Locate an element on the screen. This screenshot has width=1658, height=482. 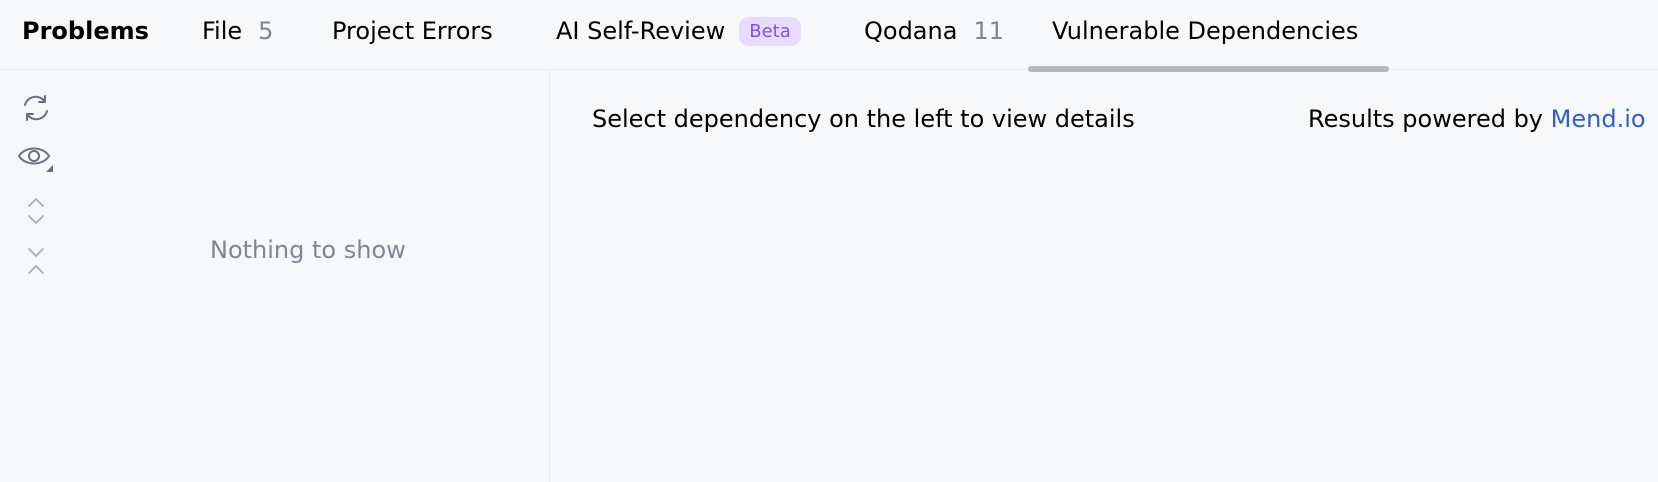
powered-by: Results powered by Mend.io is located at coordinates (1477, 119).